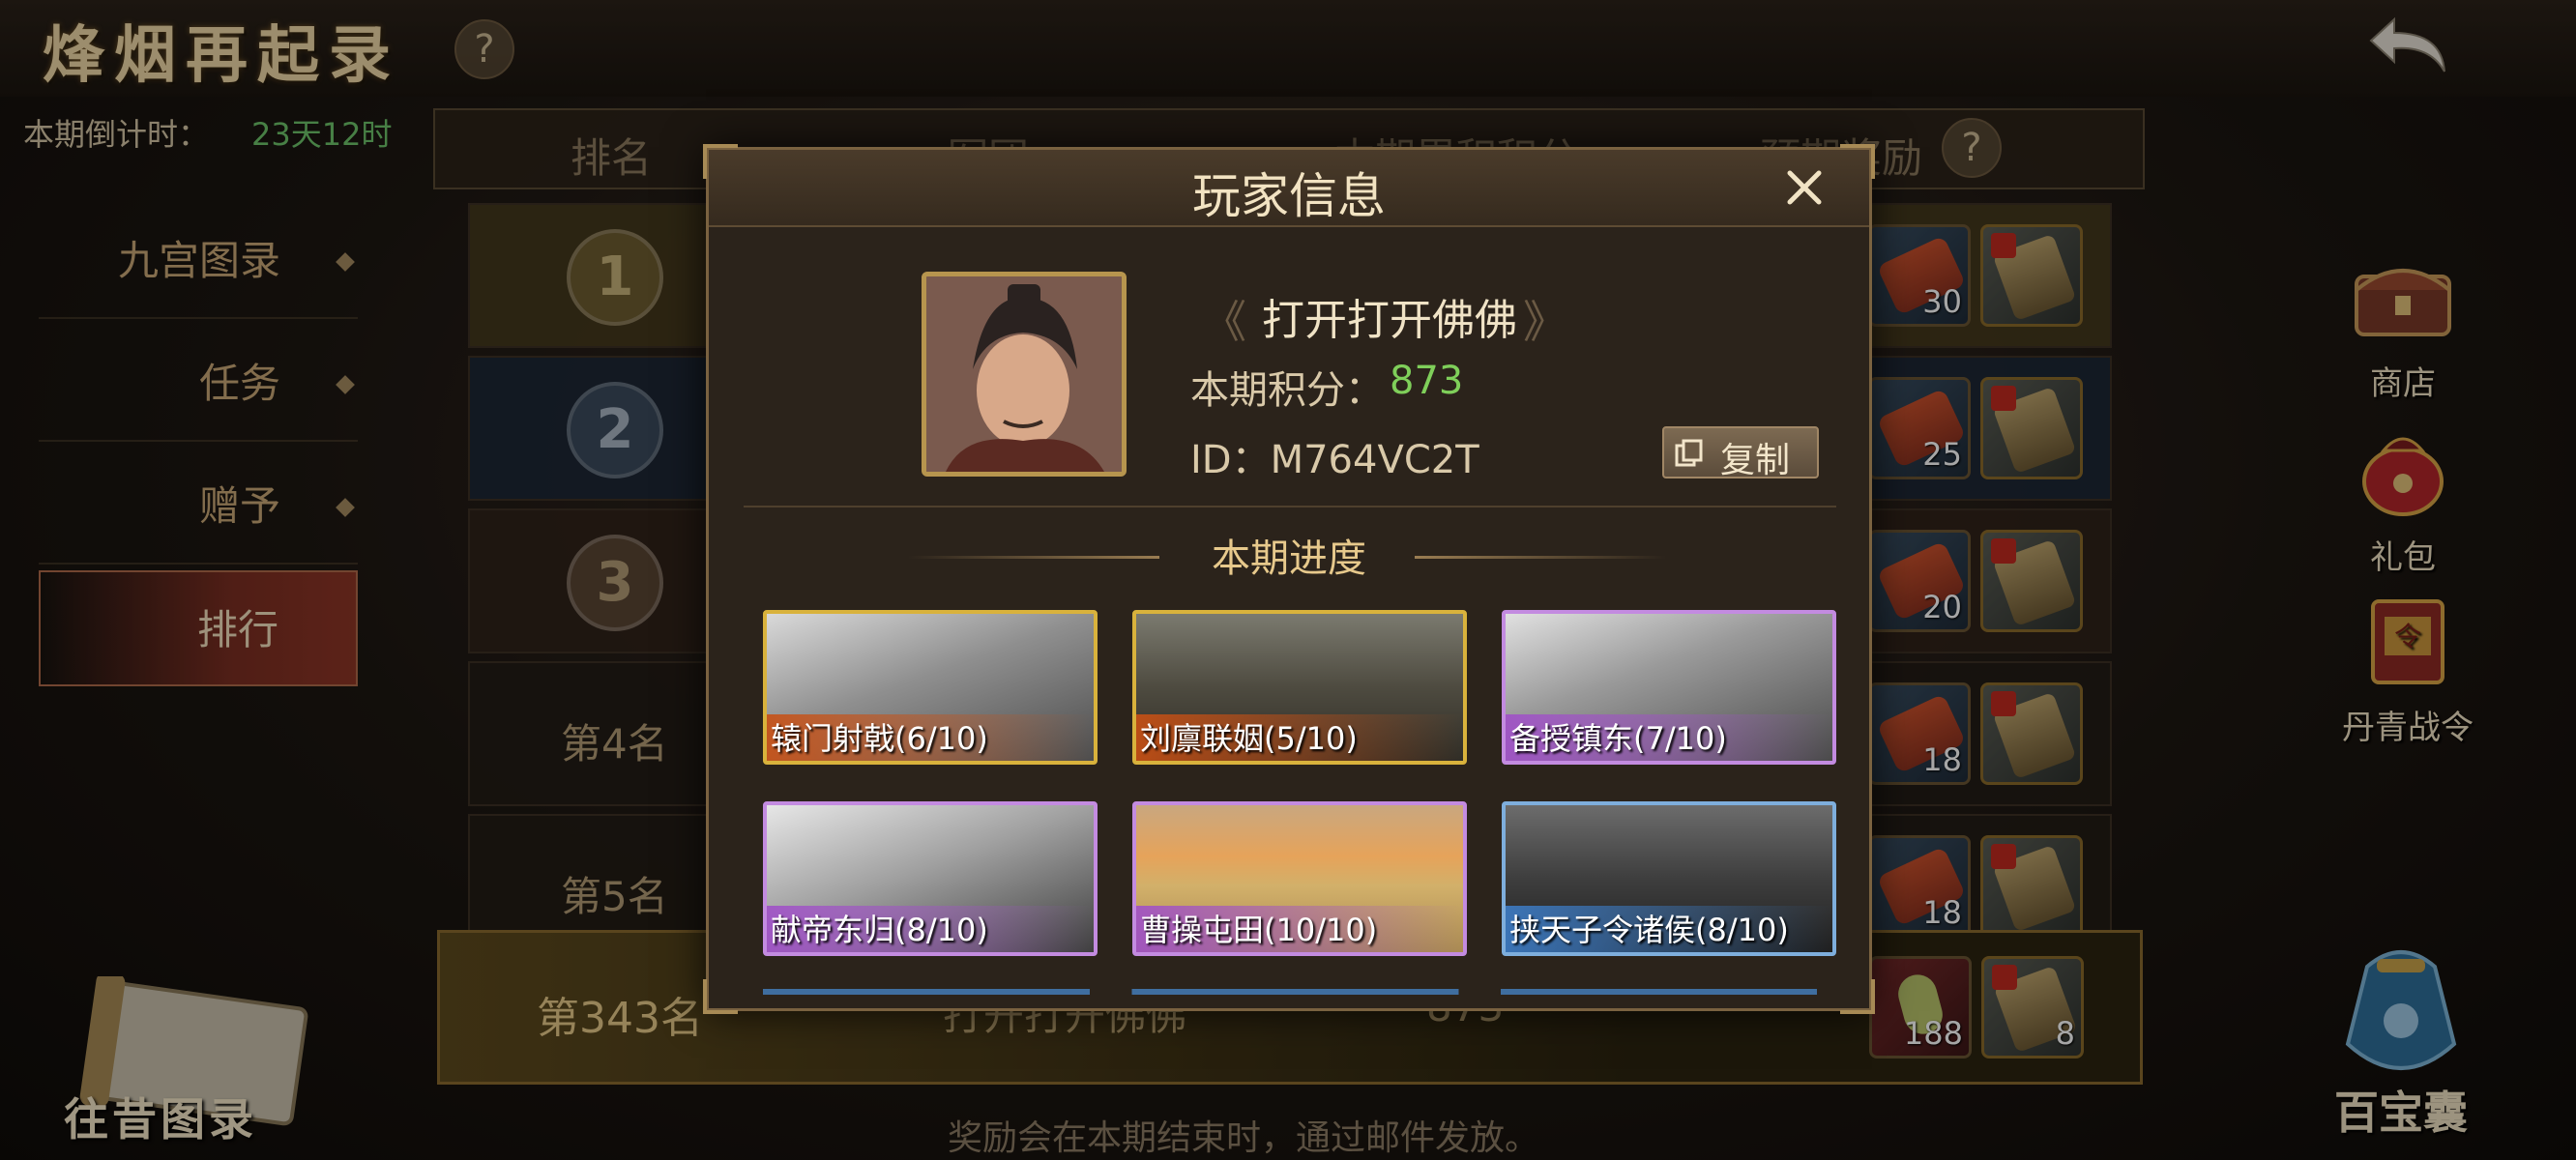 The image size is (2576, 1160). What do you see at coordinates (1249, 739) in the screenshot?
I see `card-label: 刘廪联姻(5/10)` at bounding box center [1249, 739].